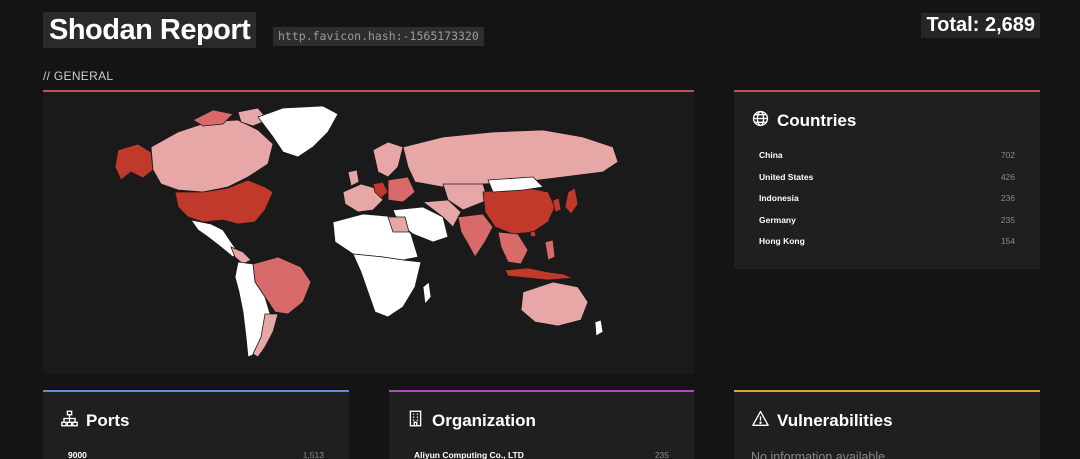  Describe the element at coordinates (212, 156) in the screenshot. I see `map-region-canada` at that location.